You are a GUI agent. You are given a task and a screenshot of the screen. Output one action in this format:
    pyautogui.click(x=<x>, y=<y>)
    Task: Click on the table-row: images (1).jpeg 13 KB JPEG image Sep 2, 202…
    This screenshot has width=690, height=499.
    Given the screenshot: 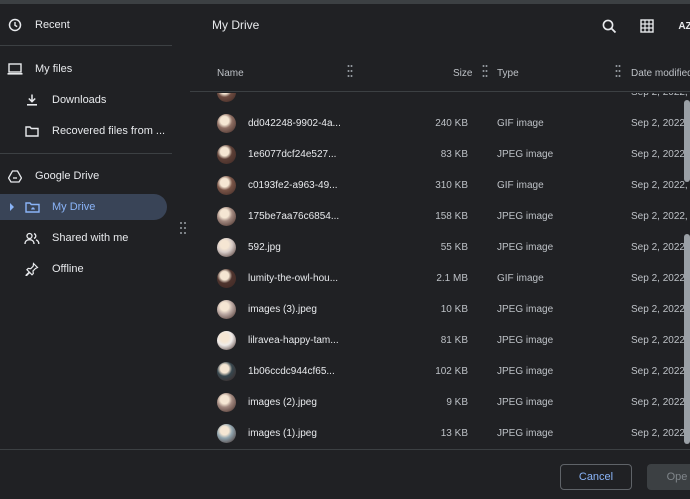 What is the action you would take?
    pyautogui.click(x=440, y=433)
    